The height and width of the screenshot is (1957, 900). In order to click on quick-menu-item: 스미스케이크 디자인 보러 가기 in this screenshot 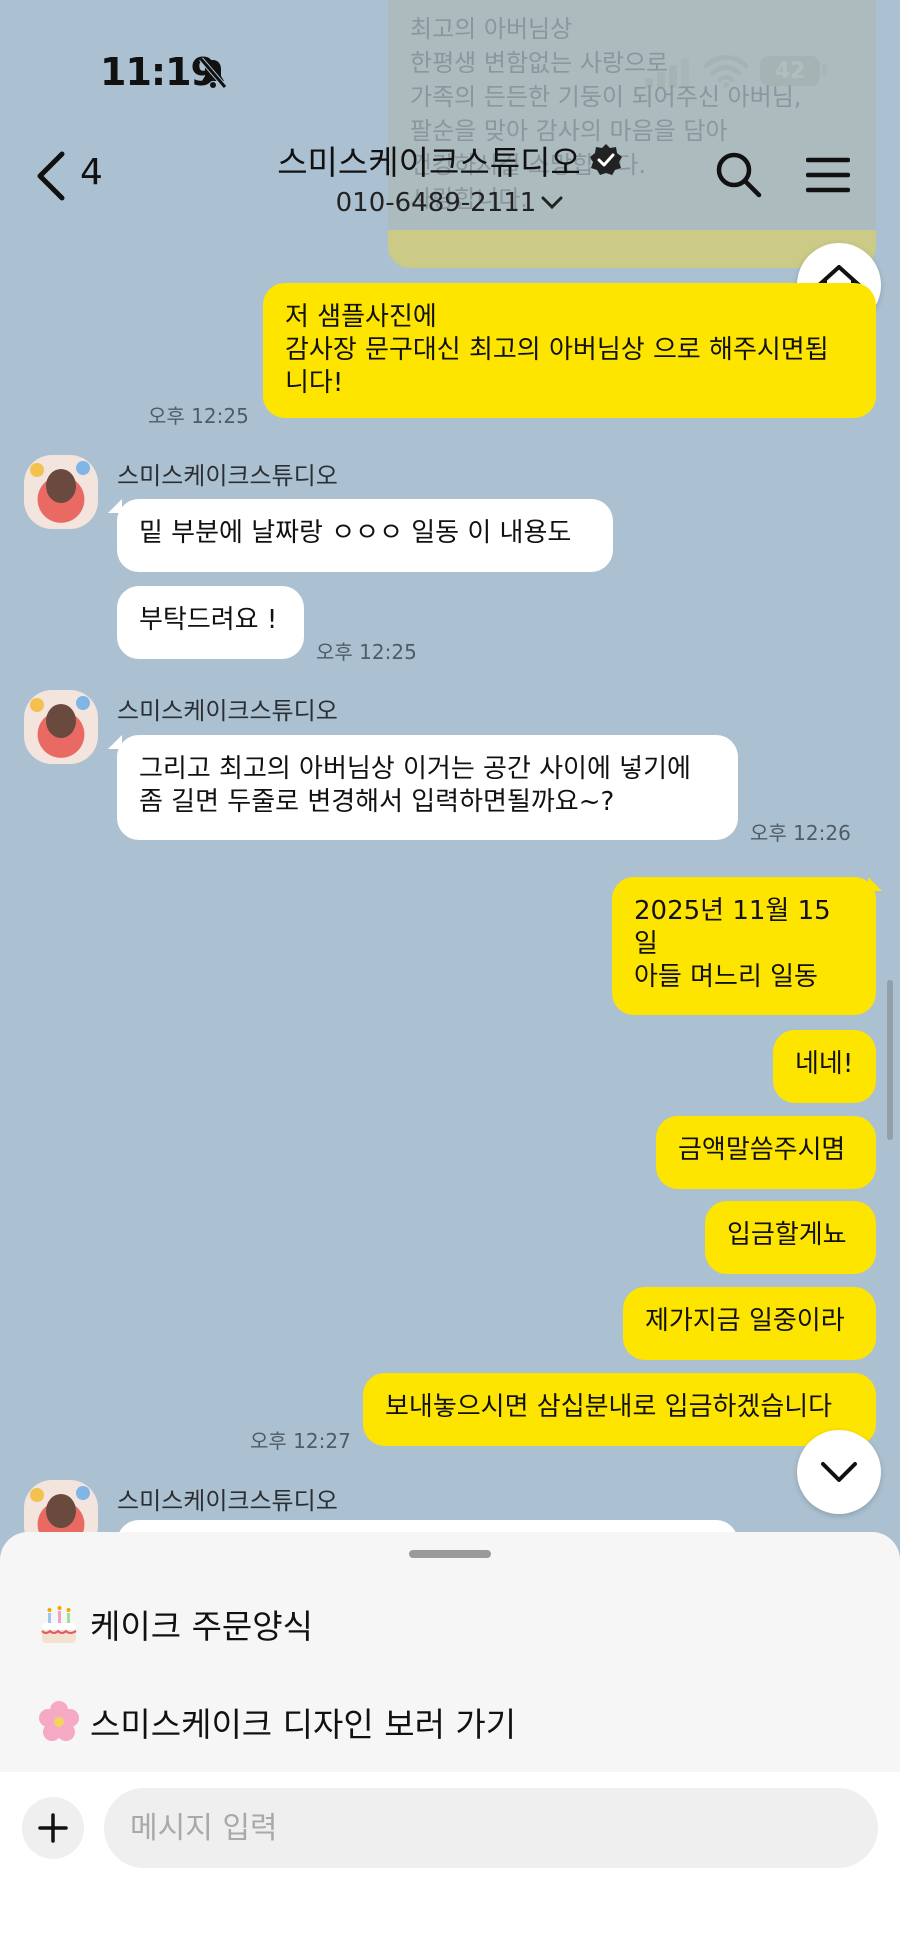, I will do `click(276, 1722)`.